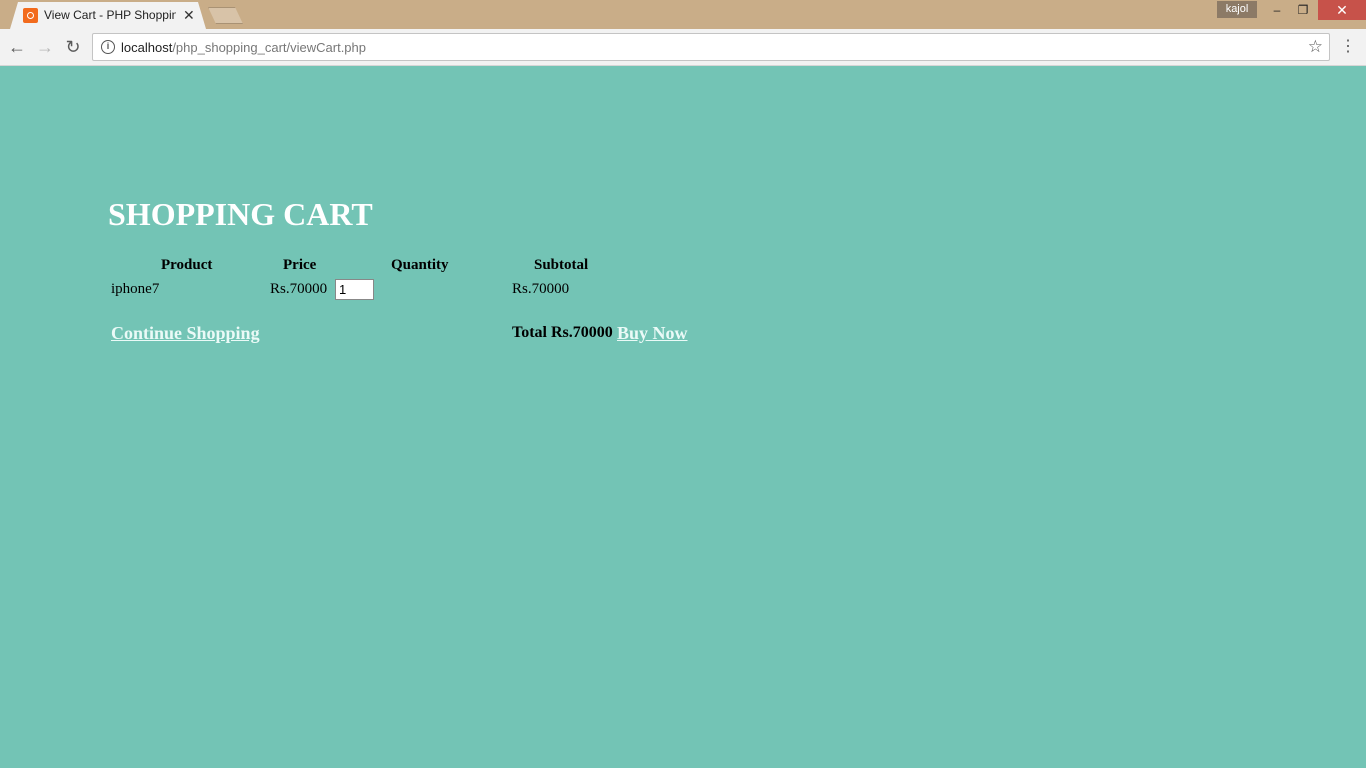  What do you see at coordinates (1342, 10) in the screenshot?
I see `window-close-icon: ✕` at bounding box center [1342, 10].